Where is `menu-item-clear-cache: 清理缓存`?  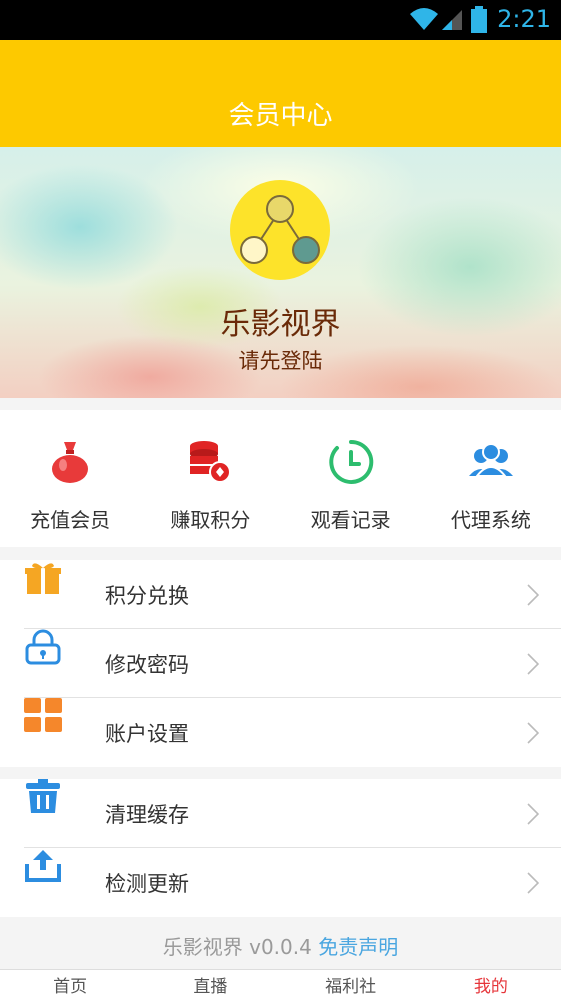 menu-item-clear-cache: 清理缓存 is located at coordinates (280, 813).